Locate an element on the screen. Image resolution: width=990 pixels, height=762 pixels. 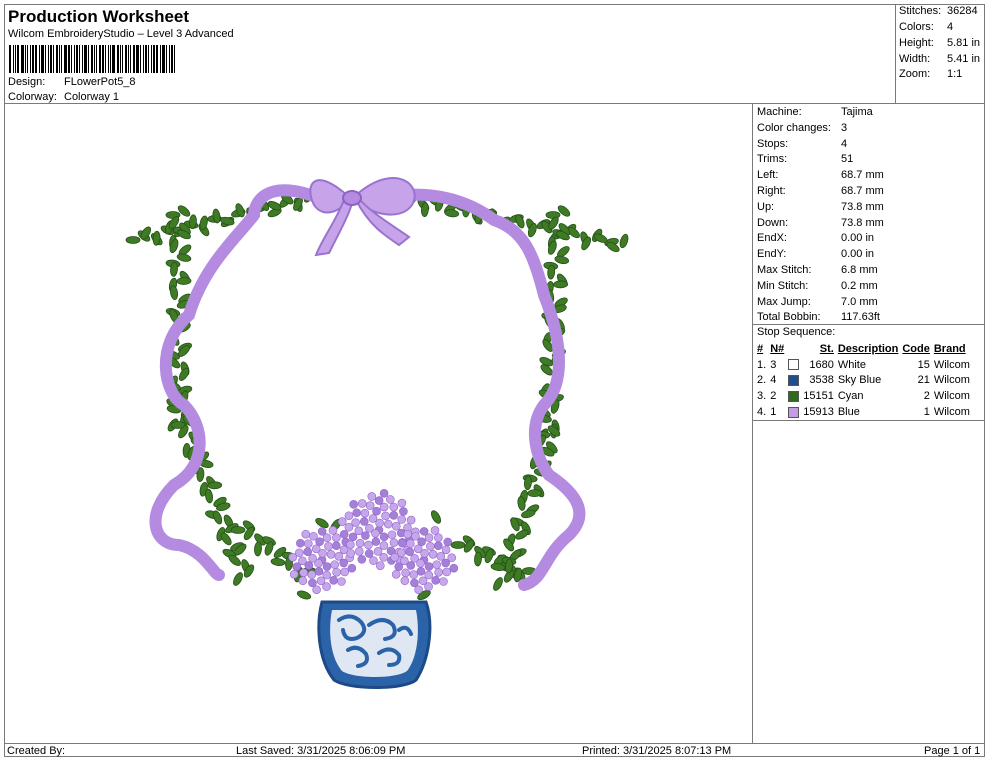
stitch-count: 15913 is located at coordinates (818, 412).